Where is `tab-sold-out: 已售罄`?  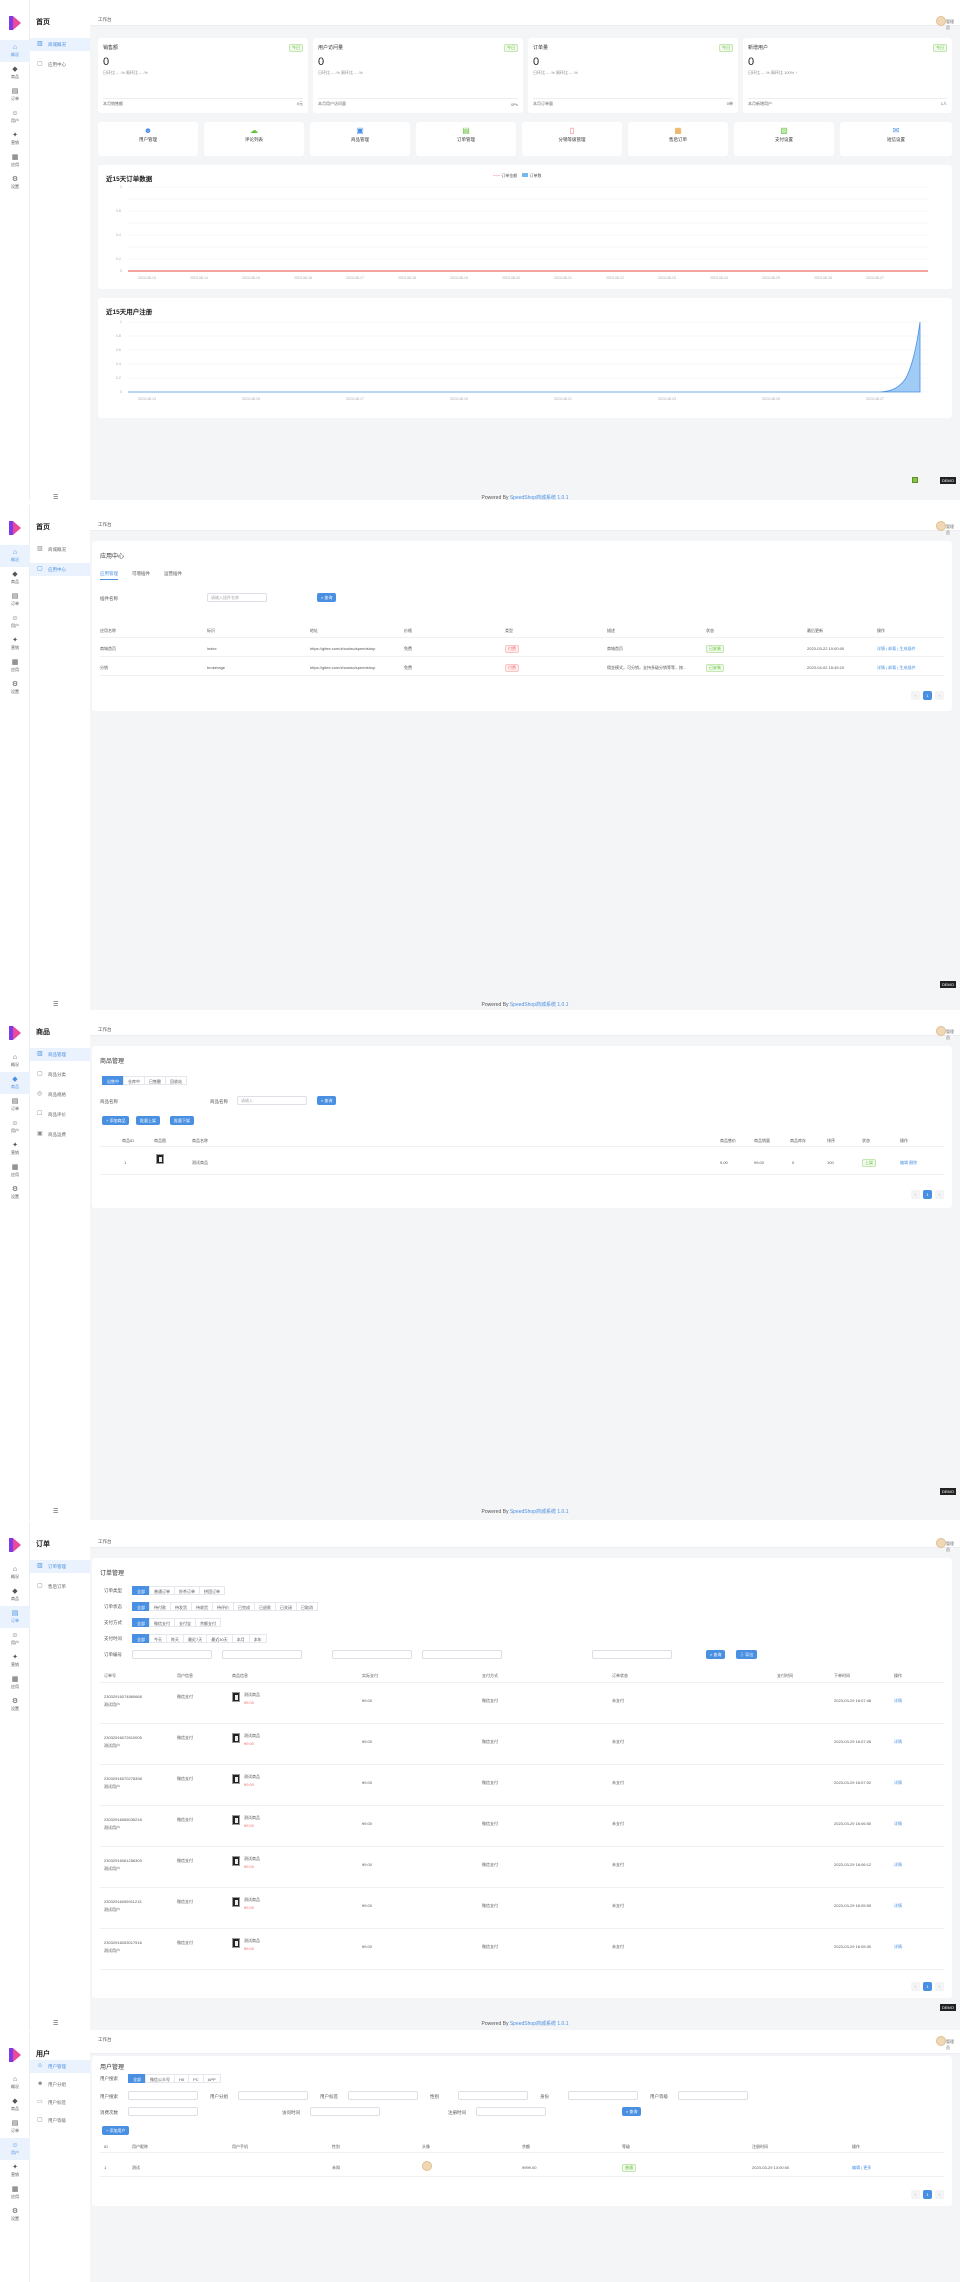 tab-sold-out: 已售罄 is located at coordinates (155, 1080).